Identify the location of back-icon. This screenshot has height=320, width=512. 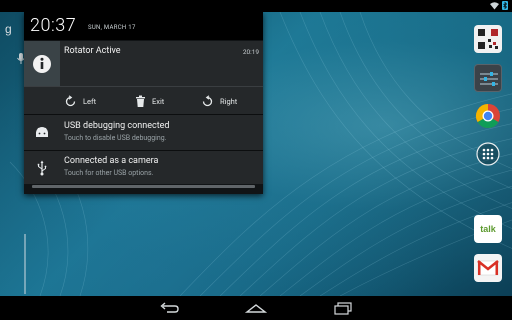
(169, 308).